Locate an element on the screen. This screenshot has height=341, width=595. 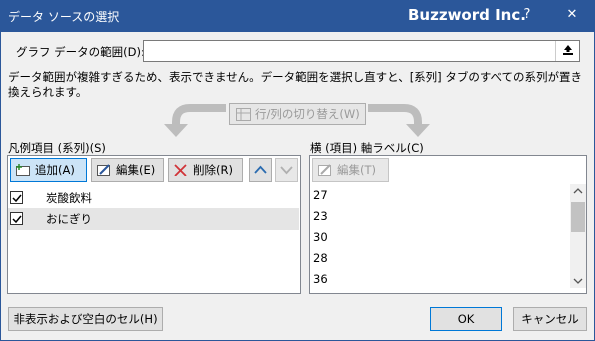
scroll-up-icon is located at coordinates (578, 191).